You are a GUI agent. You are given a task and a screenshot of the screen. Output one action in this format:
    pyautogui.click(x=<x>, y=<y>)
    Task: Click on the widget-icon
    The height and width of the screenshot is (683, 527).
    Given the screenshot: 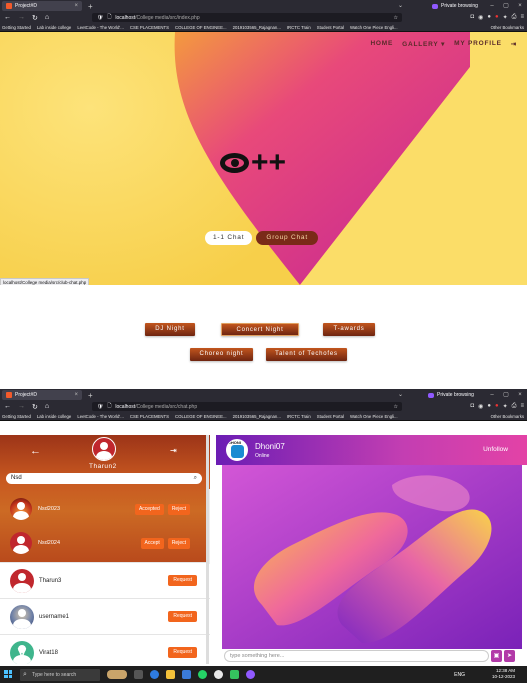 What is the action you would take?
    pyautogui.click(x=117, y=674)
    